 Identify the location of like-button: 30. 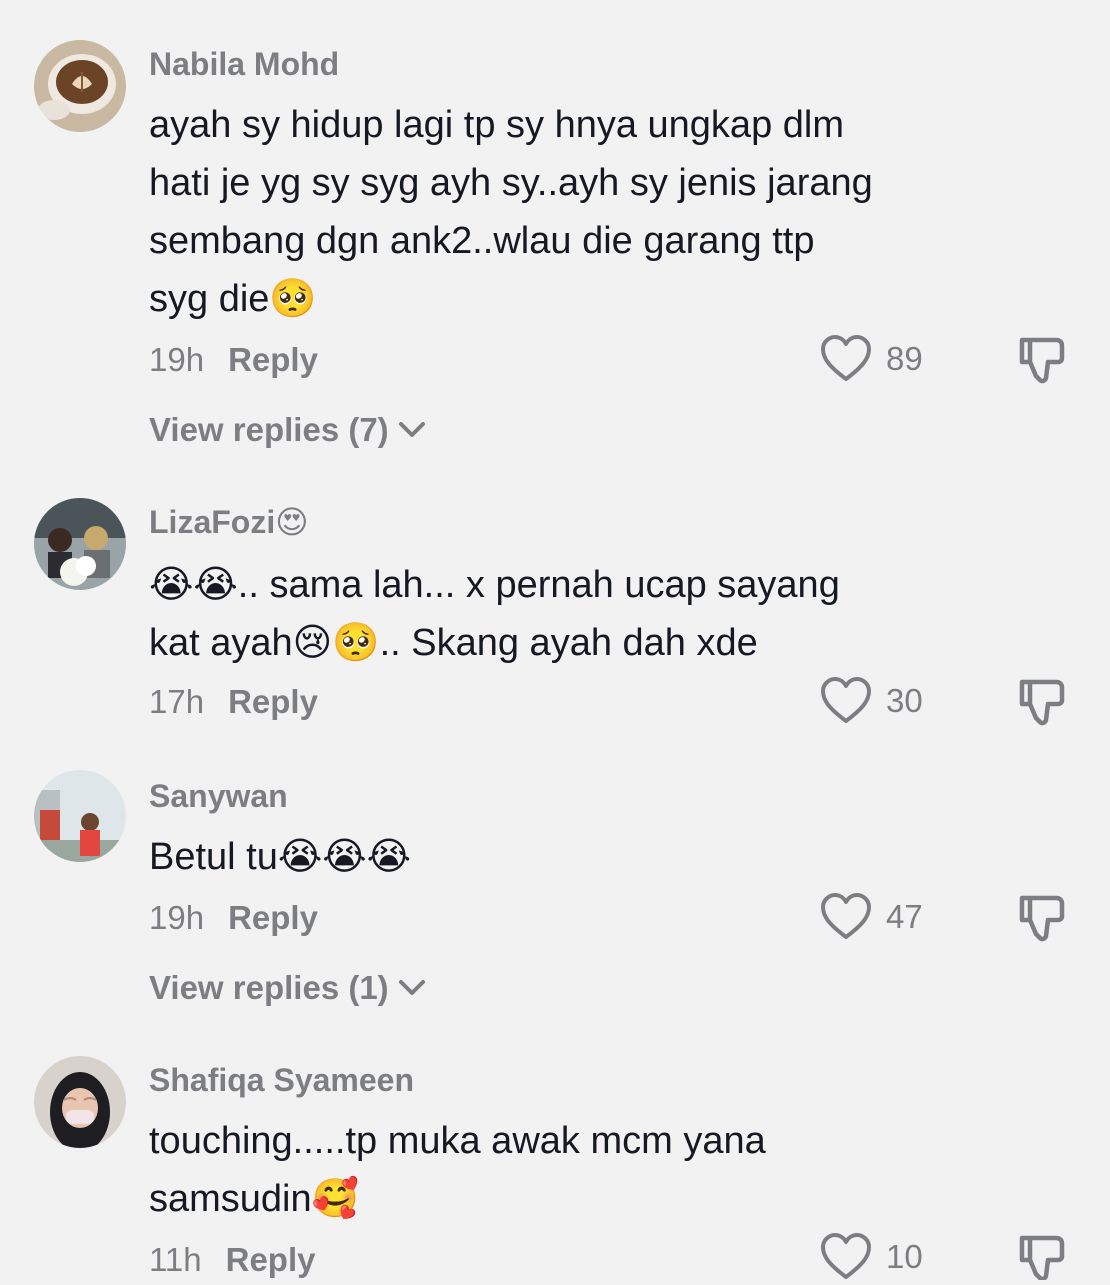
(871, 701).